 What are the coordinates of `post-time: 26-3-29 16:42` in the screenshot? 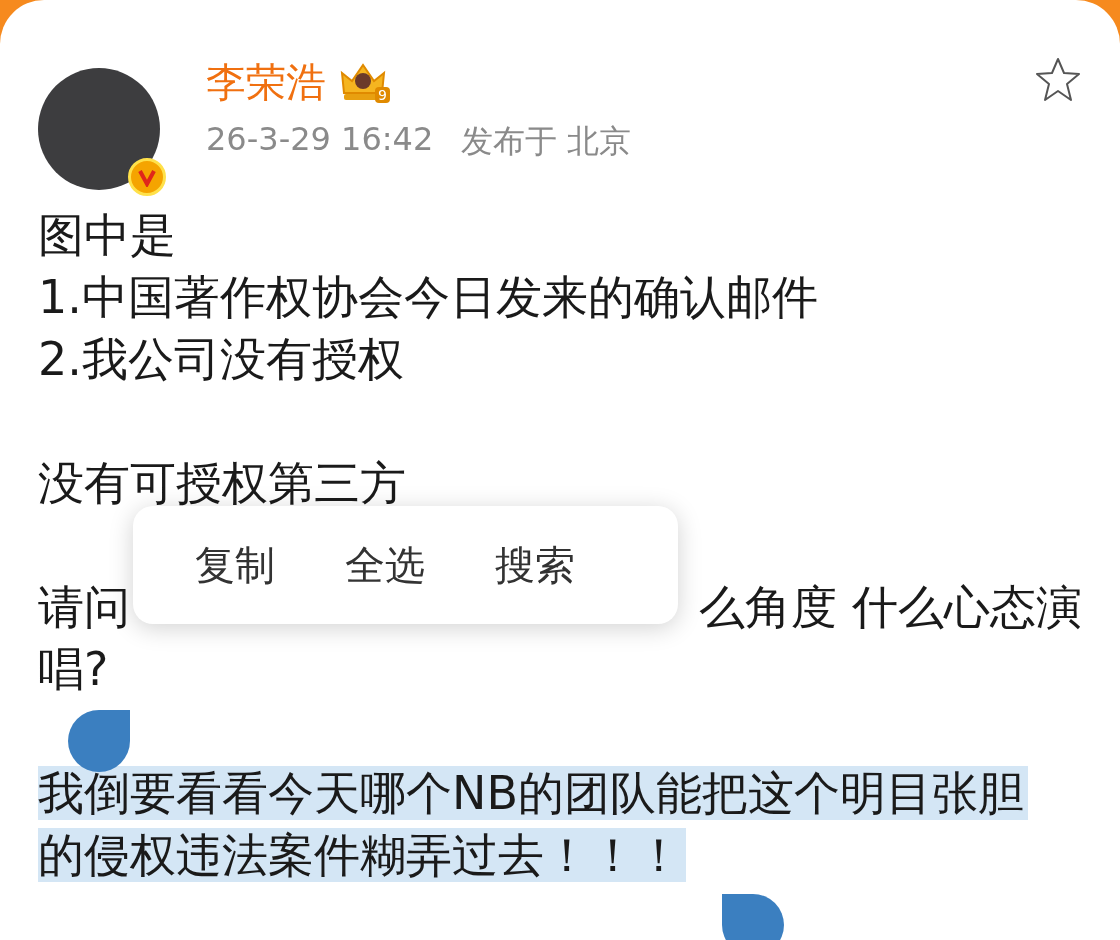 It's located at (320, 140).